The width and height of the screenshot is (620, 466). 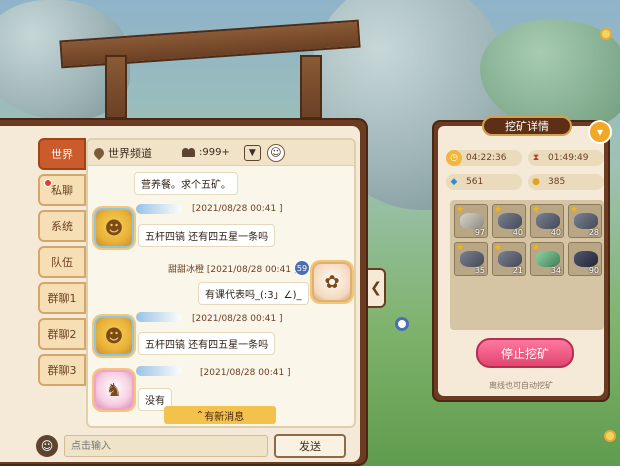 What do you see at coordinates (310, 446) in the screenshot?
I see `send-button: 发送` at bounding box center [310, 446].